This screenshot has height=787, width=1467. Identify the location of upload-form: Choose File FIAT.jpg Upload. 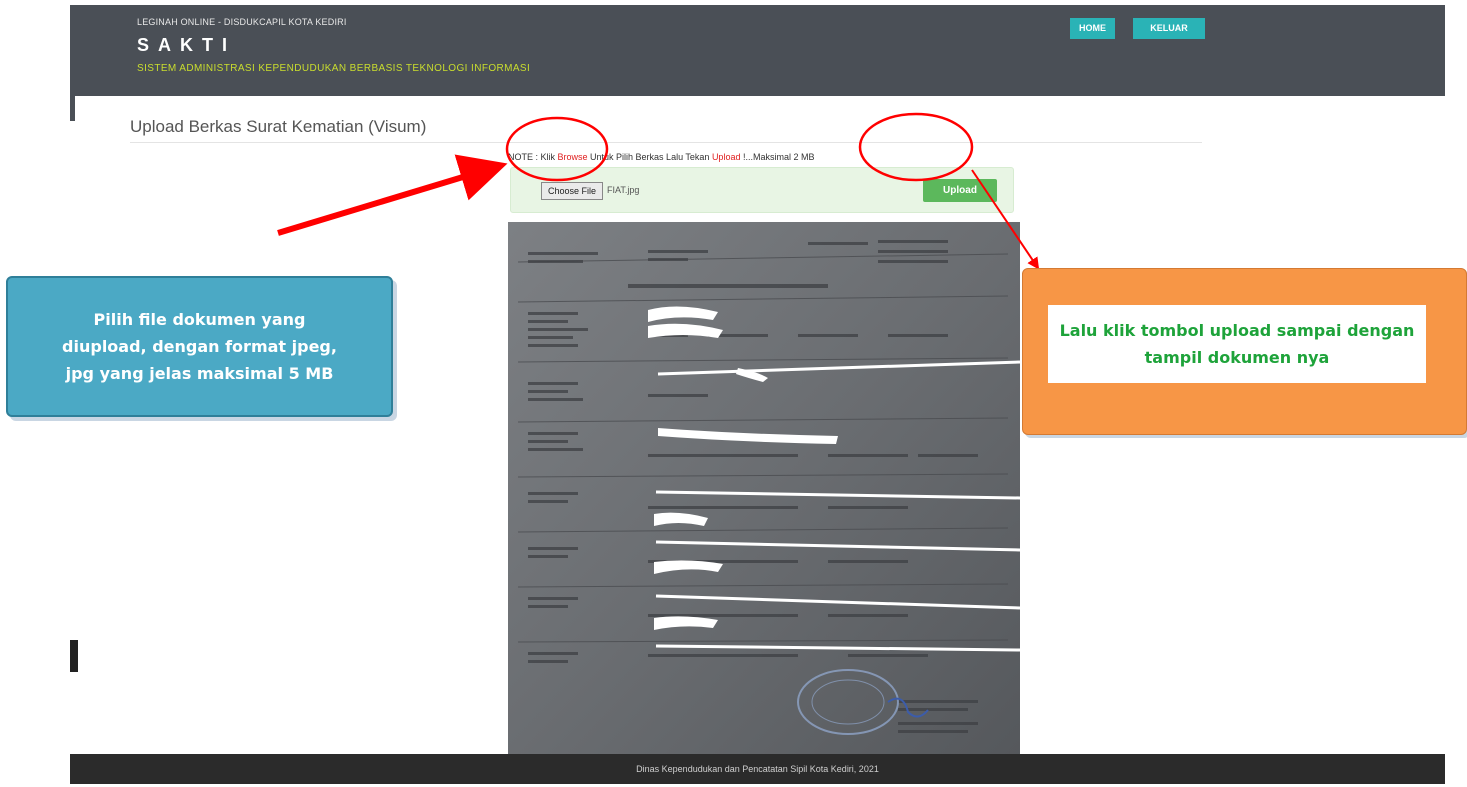
(762, 190).